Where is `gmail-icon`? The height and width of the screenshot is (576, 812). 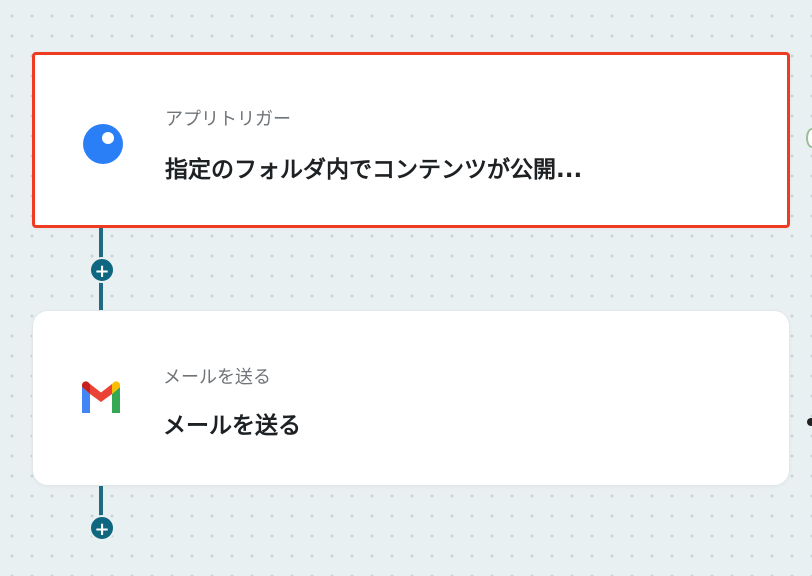 gmail-icon is located at coordinates (101, 401).